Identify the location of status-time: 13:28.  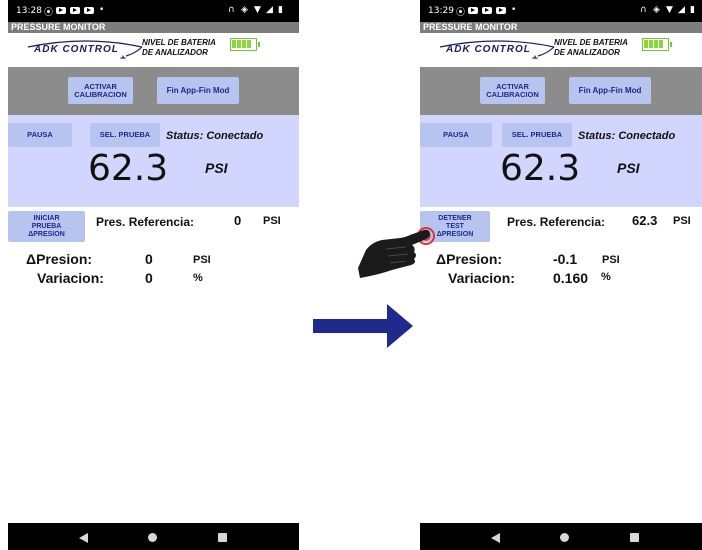
(29, 11).